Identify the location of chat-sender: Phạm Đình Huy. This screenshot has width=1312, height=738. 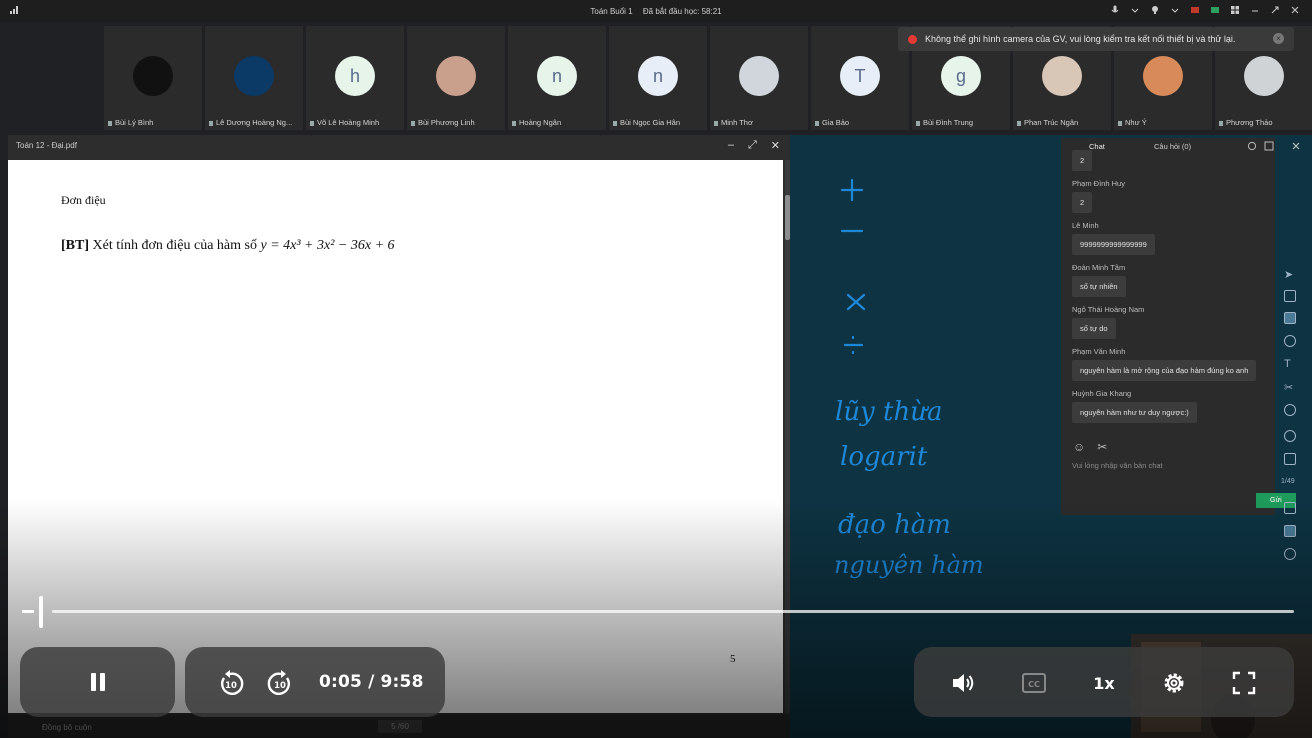
(1098, 183).